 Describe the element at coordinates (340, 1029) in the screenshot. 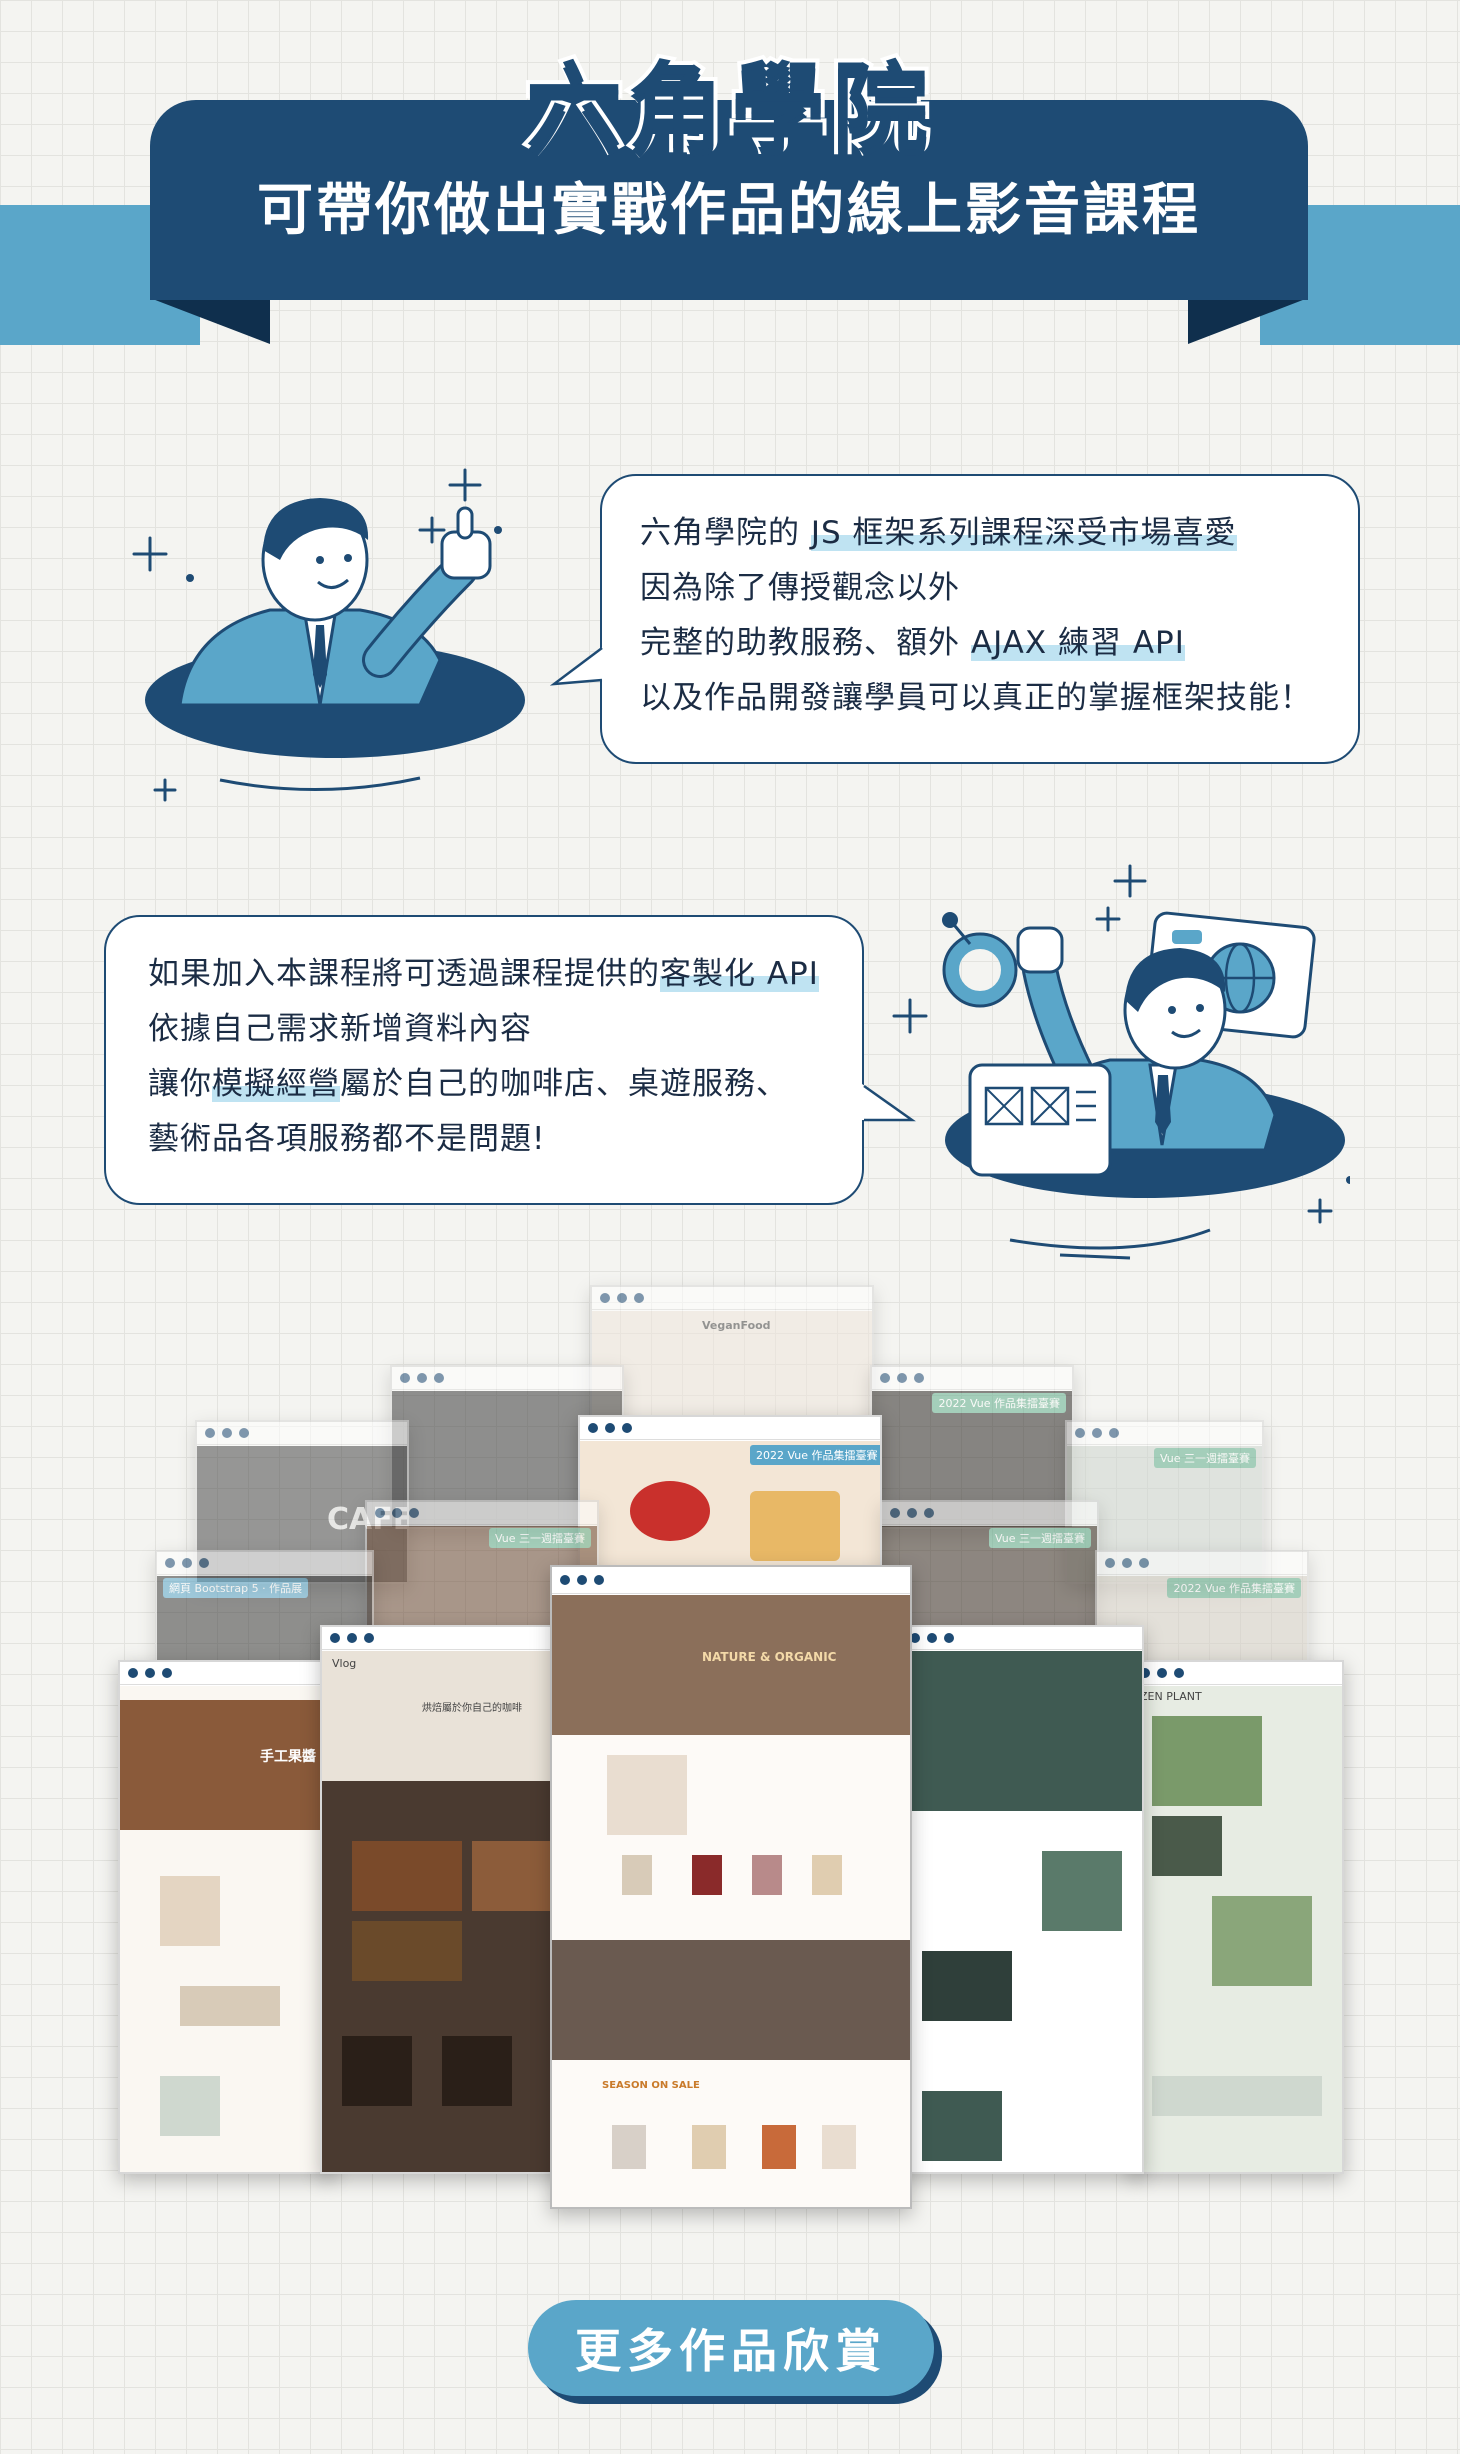

I see `bubble2-line2: 依據自己需求新增資料內容` at that location.